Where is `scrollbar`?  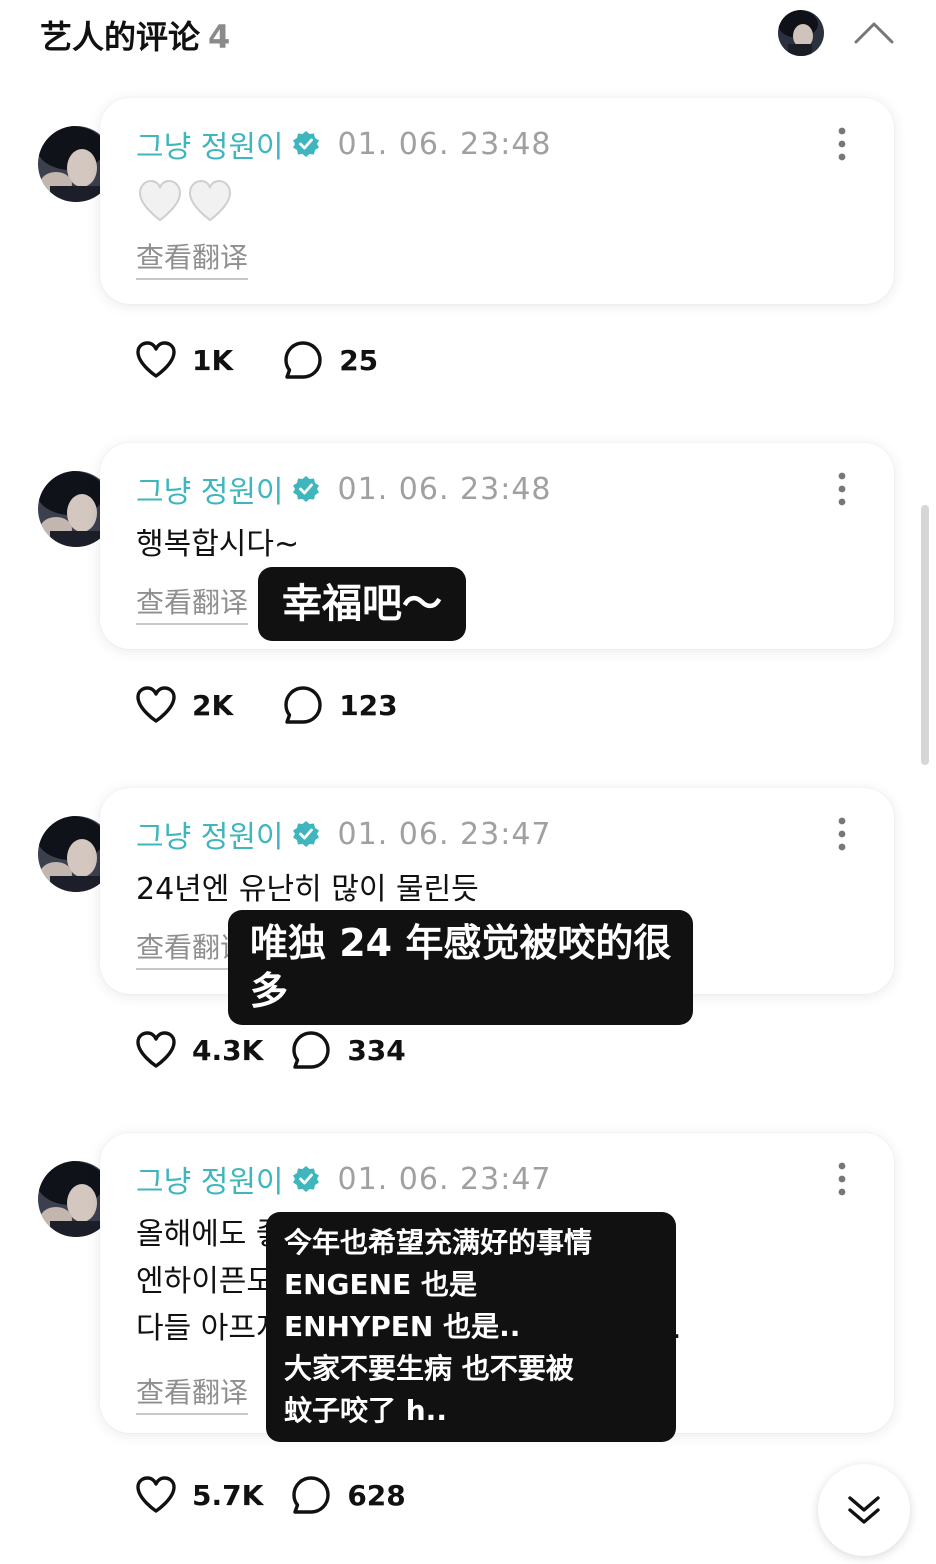 scrollbar is located at coordinates (925, 635).